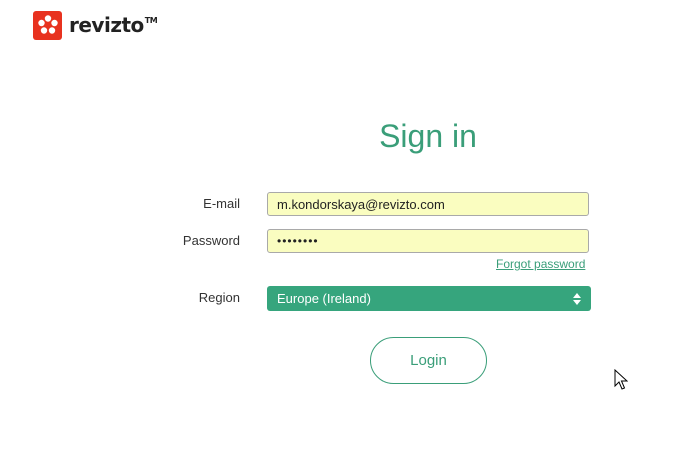  What do you see at coordinates (151, 20) in the screenshot?
I see `trademark-mark: TM` at bounding box center [151, 20].